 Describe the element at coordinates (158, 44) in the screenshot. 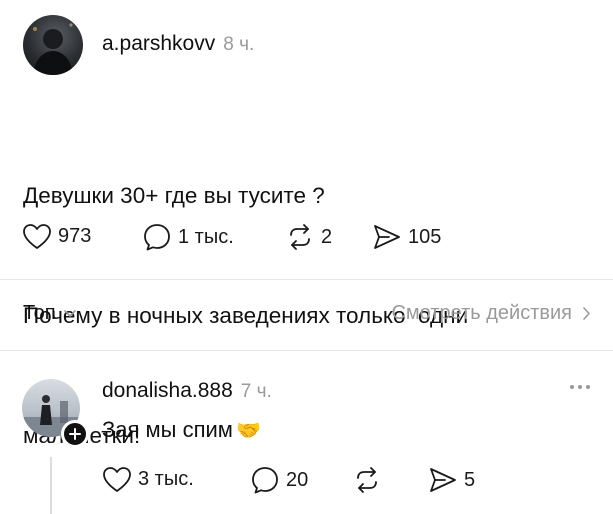

I see `post-author-name: a.parshkovv` at that location.